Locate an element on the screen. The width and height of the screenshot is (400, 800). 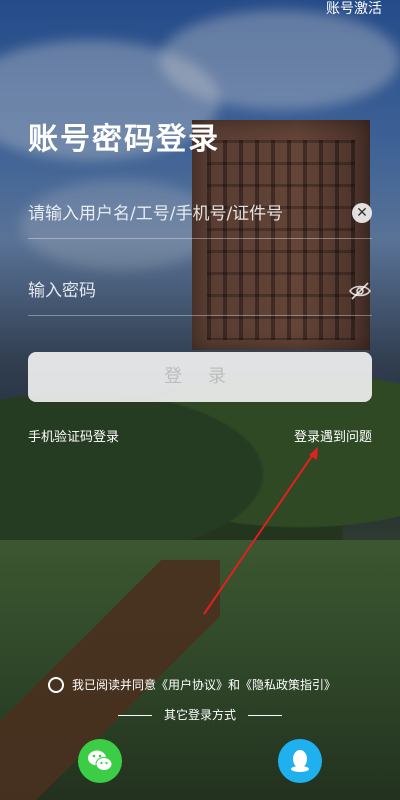
wechat-login-button is located at coordinates (100, 761).